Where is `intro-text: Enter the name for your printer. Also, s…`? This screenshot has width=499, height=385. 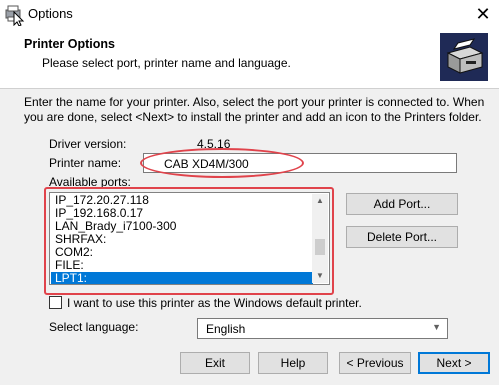 intro-text: Enter the name for your printer. Also, s… is located at coordinates (254, 109).